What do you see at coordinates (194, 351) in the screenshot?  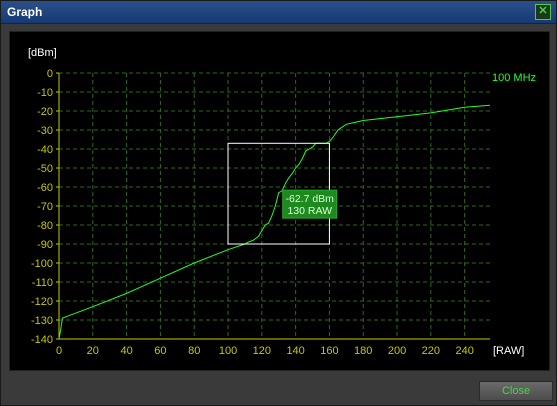 I see `x-tick-label: 80` at bounding box center [194, 351].